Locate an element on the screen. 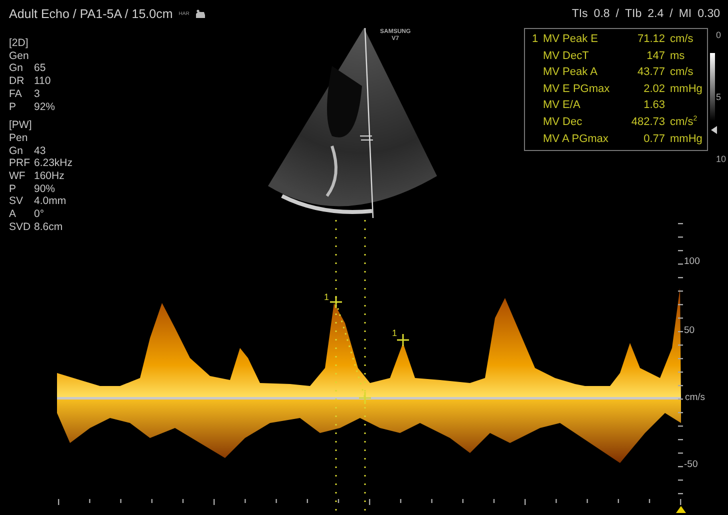 The image size is (728, 515). parameter-value: 6.23kHz is located at coordinates (54, 163).